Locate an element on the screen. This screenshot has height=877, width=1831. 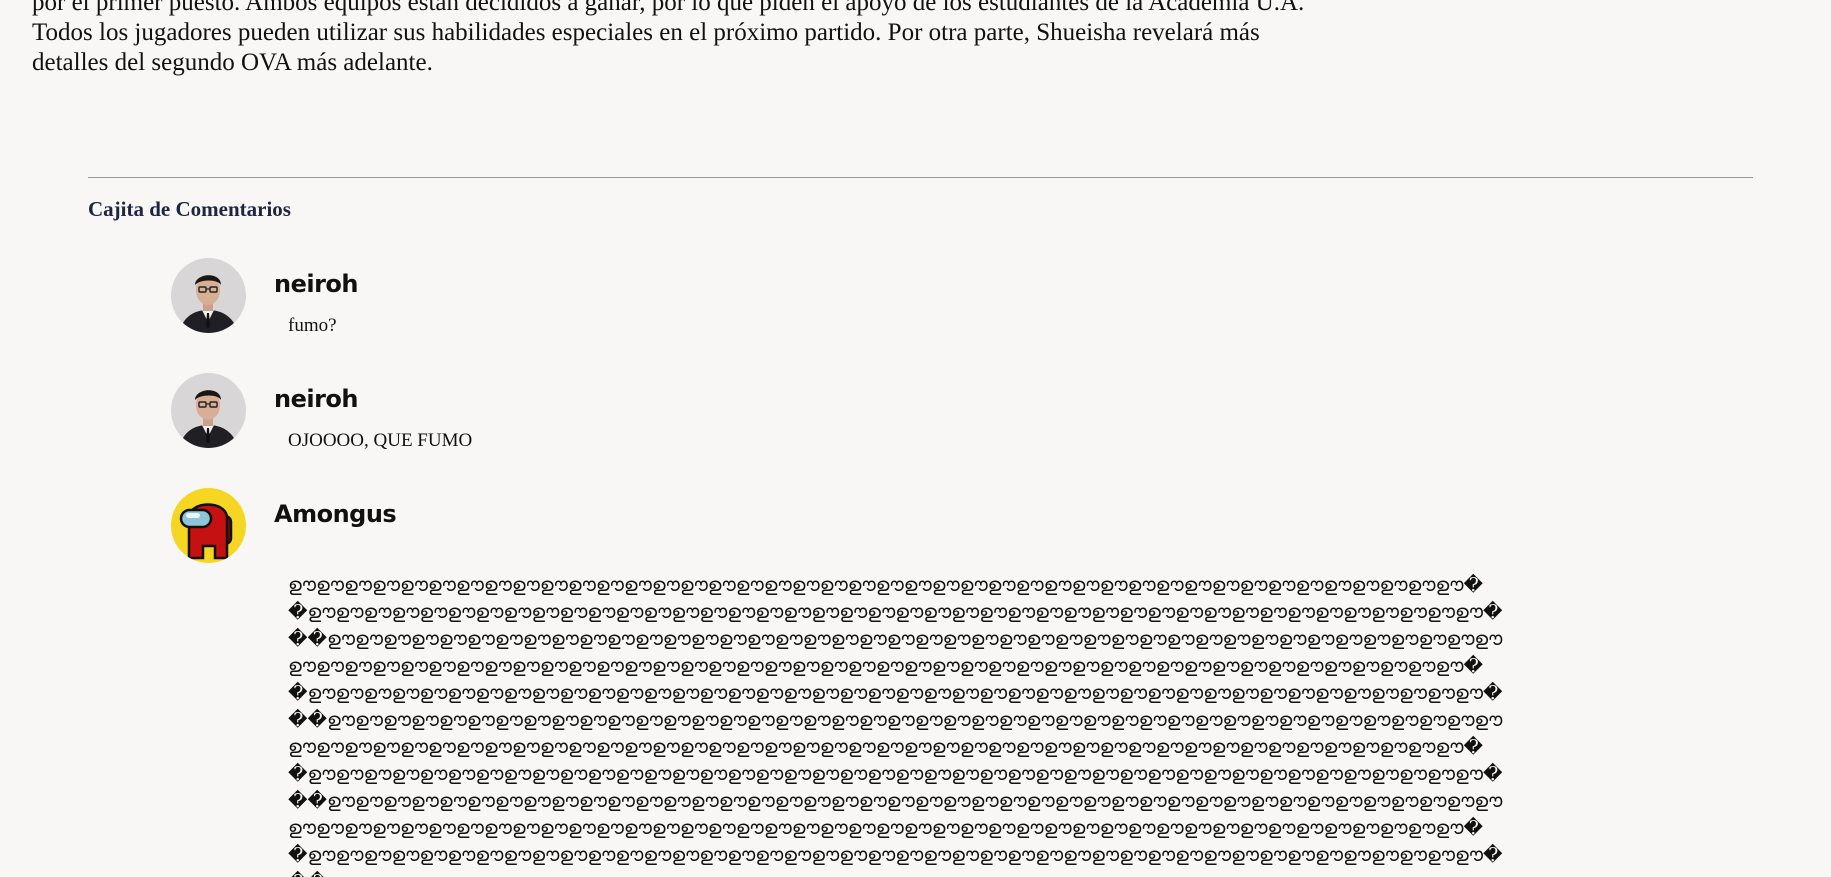
section-divider is located at coordinates (920, 177).